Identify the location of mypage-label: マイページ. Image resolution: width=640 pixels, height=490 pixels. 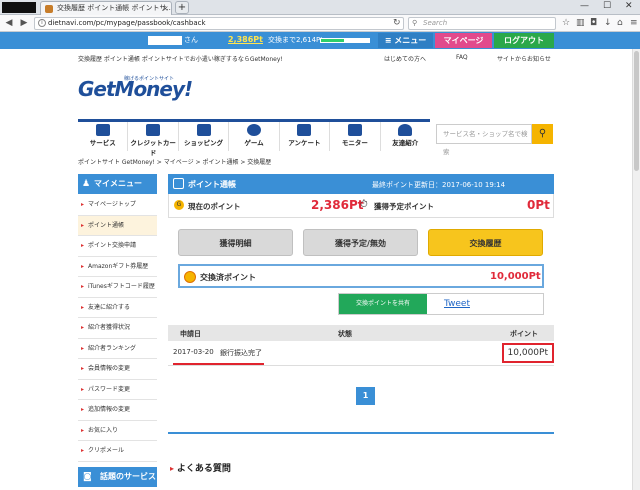
(463, 40).